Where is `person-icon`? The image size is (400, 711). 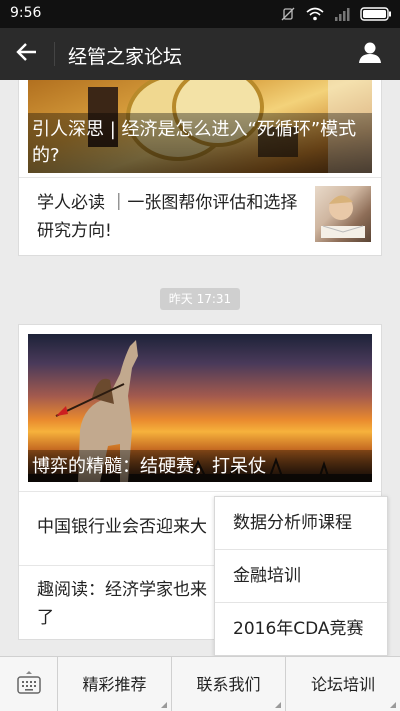 person-icon is located at coordinates (370, 54).